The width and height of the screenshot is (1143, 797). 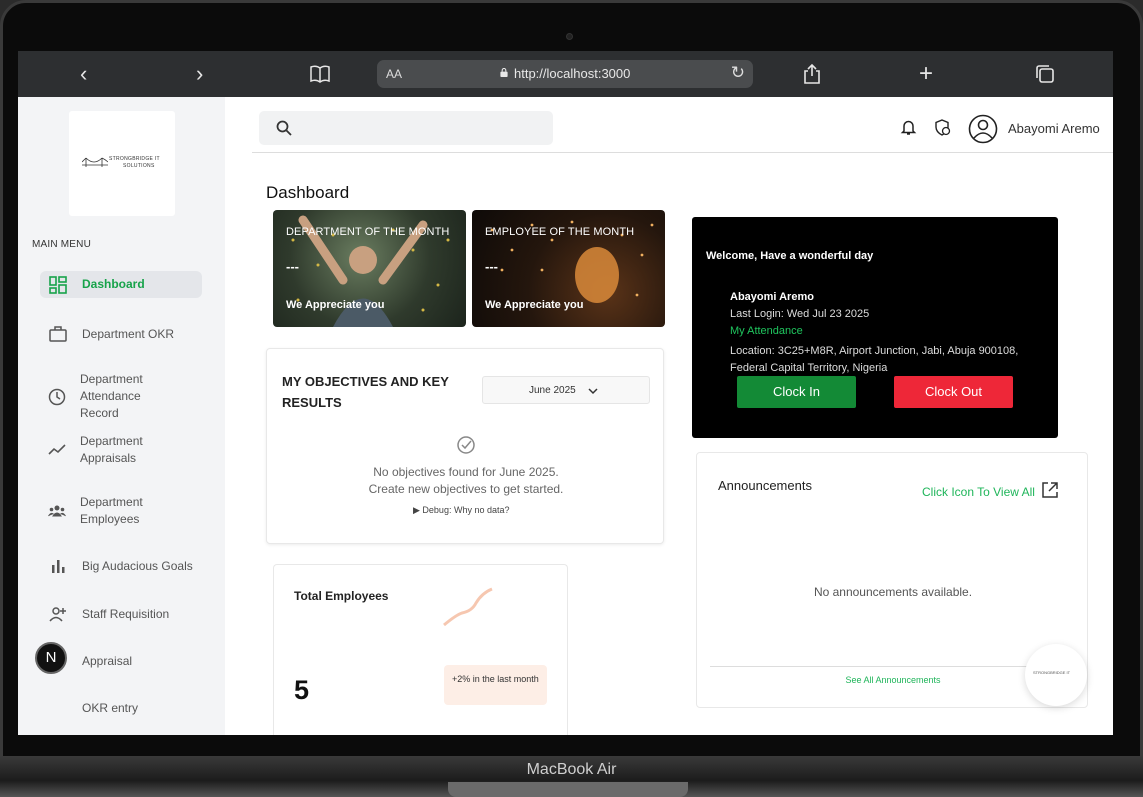 What do you see at coordinates (983, 129) in the screenshot?
I see `avatar` at bounding box center [983, 129].